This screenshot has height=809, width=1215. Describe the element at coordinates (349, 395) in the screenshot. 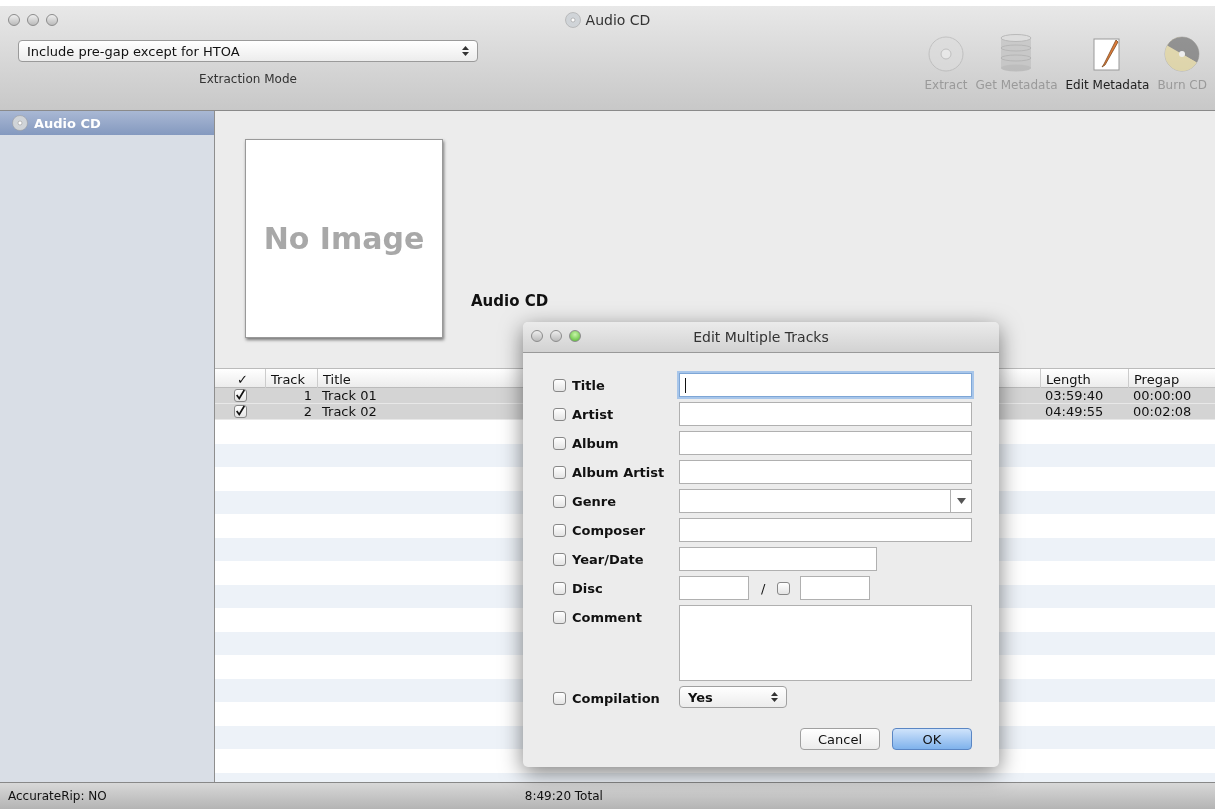

I see `table-cell-text: Track 01` at that location.